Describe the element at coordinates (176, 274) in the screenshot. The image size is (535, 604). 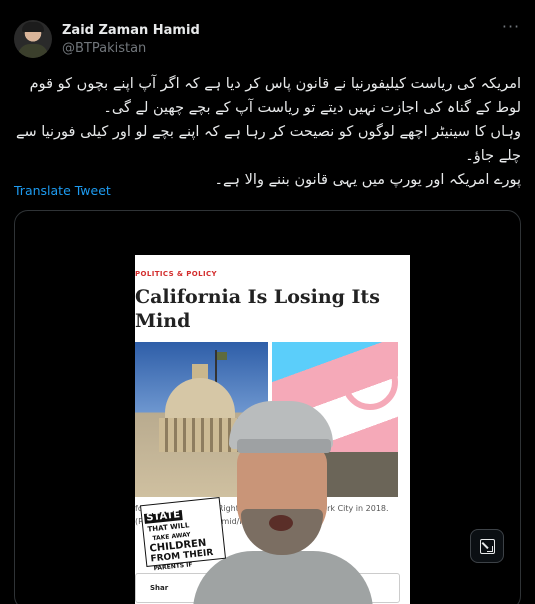
I see `article-kicker: POLITICS & POLICY` at that location.